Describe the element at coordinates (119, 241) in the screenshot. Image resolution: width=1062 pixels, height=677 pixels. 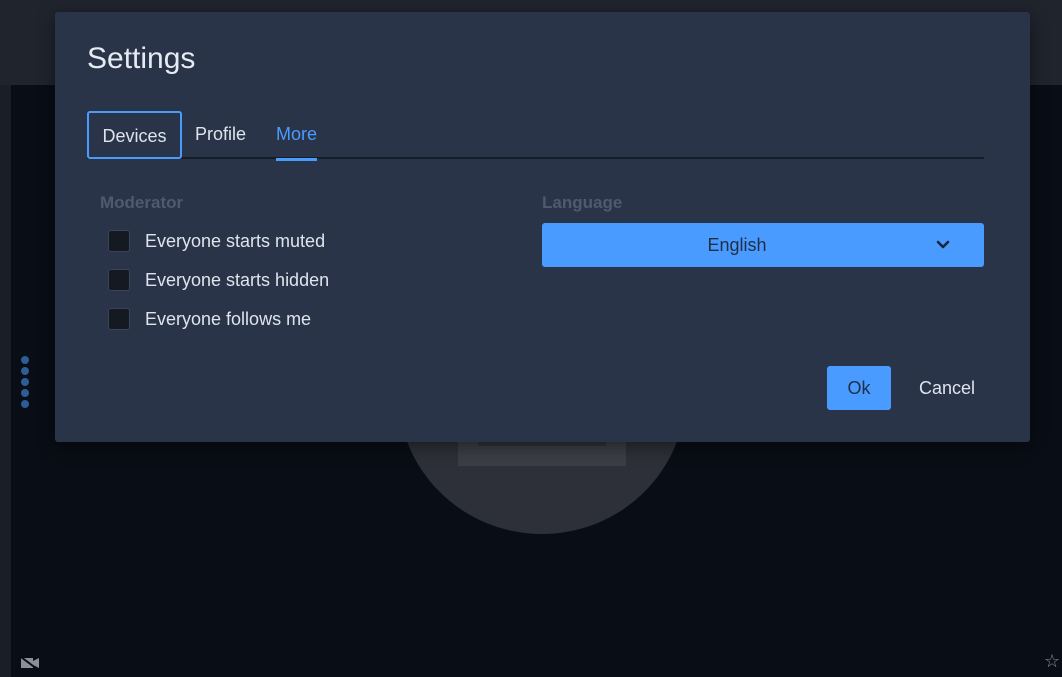
I see `everyone-starts-muted-checkbox` at that location.